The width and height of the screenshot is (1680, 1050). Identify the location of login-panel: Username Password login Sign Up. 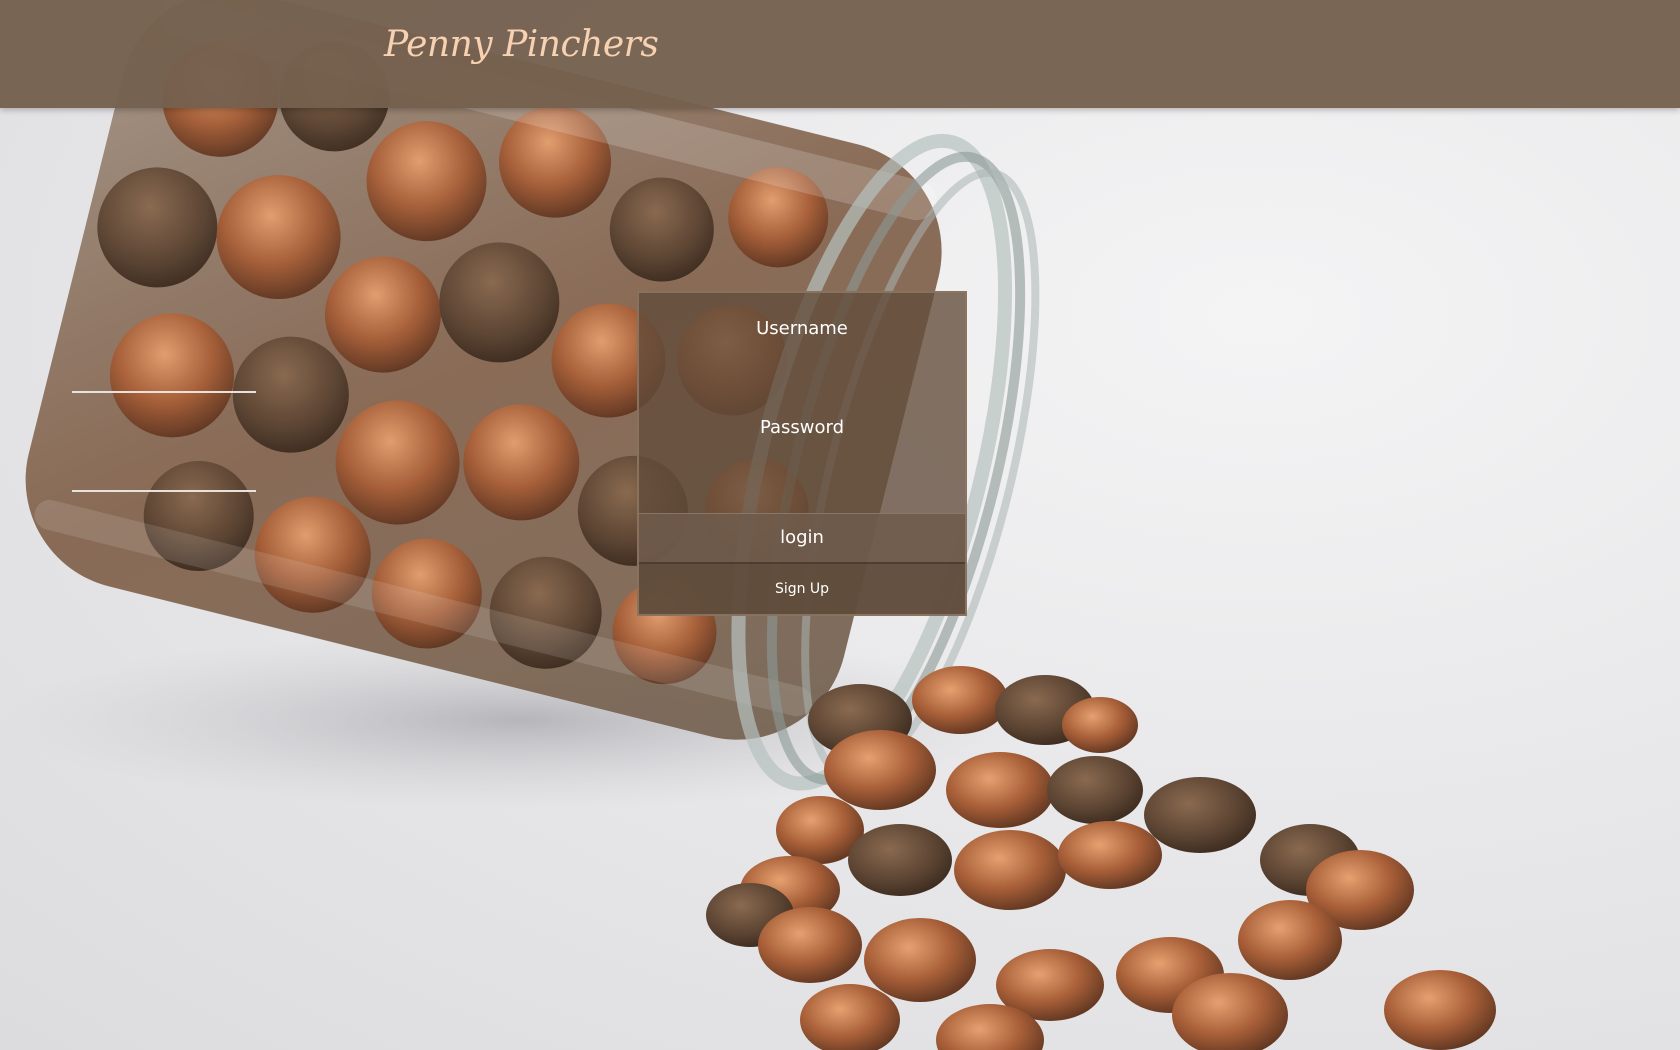
(802, 453).